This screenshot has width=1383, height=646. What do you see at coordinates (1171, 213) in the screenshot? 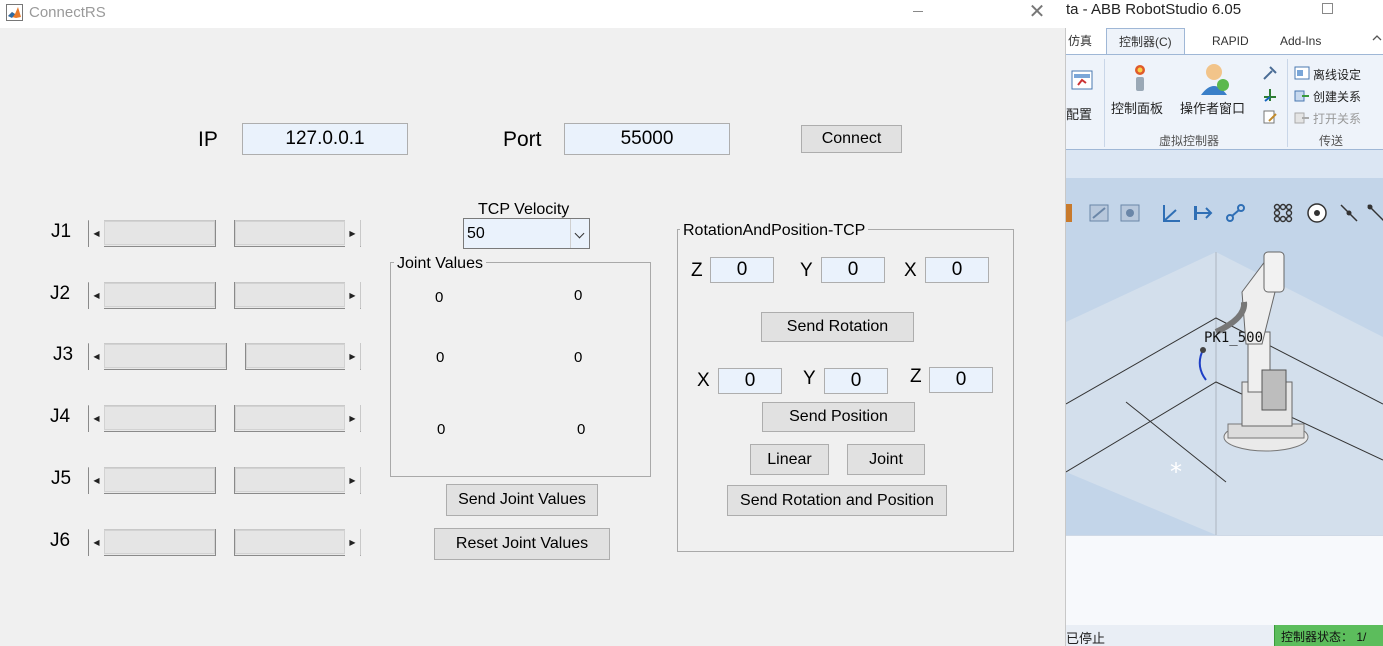
I see `frame-icon` at bounding box center [1171, 213].